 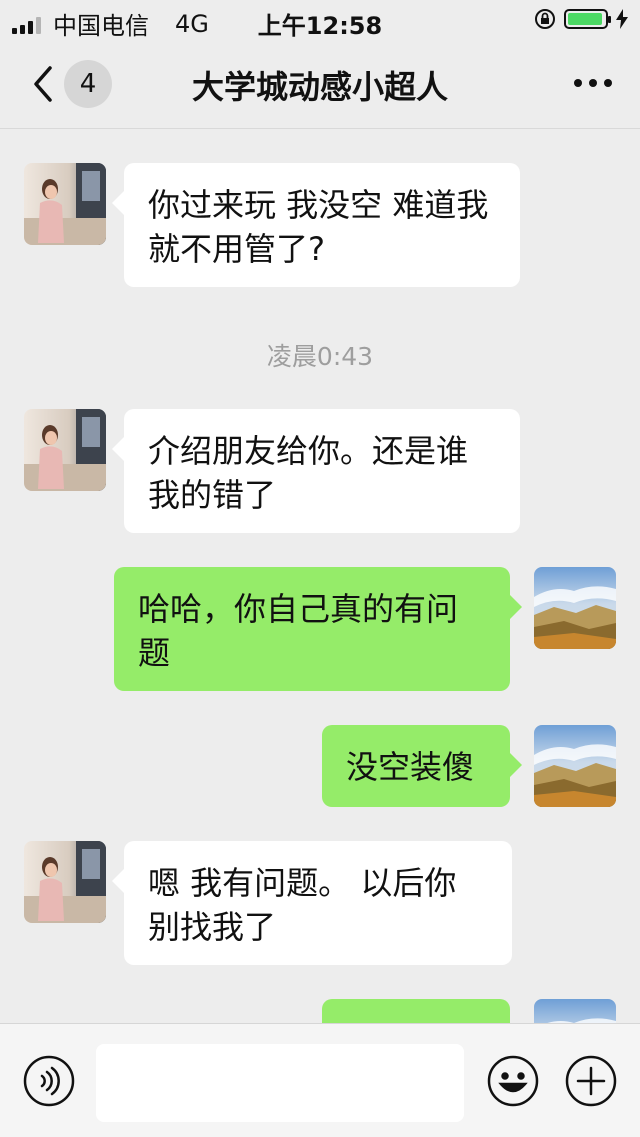 I want to click on outgoing-bubble, so click(x=416, y=1011).